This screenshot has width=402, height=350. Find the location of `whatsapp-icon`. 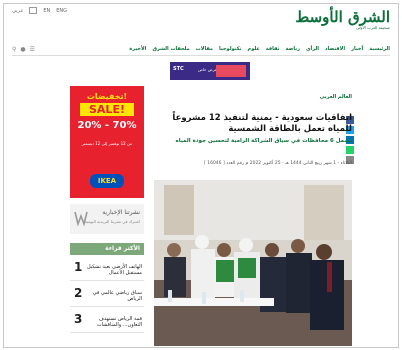

whatsapp-icon is located at coordinates (350, 150).